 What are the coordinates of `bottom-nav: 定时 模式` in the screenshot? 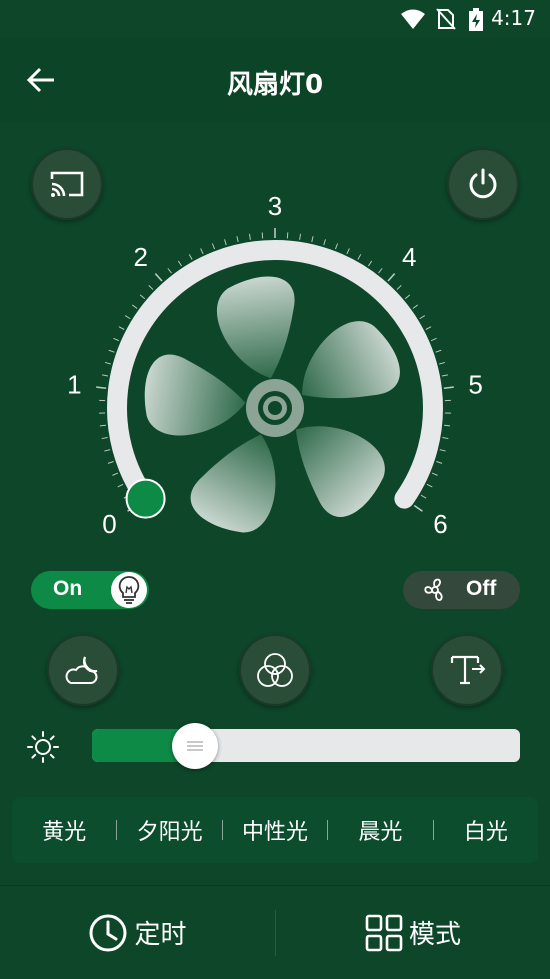 It's located at (275, 932).